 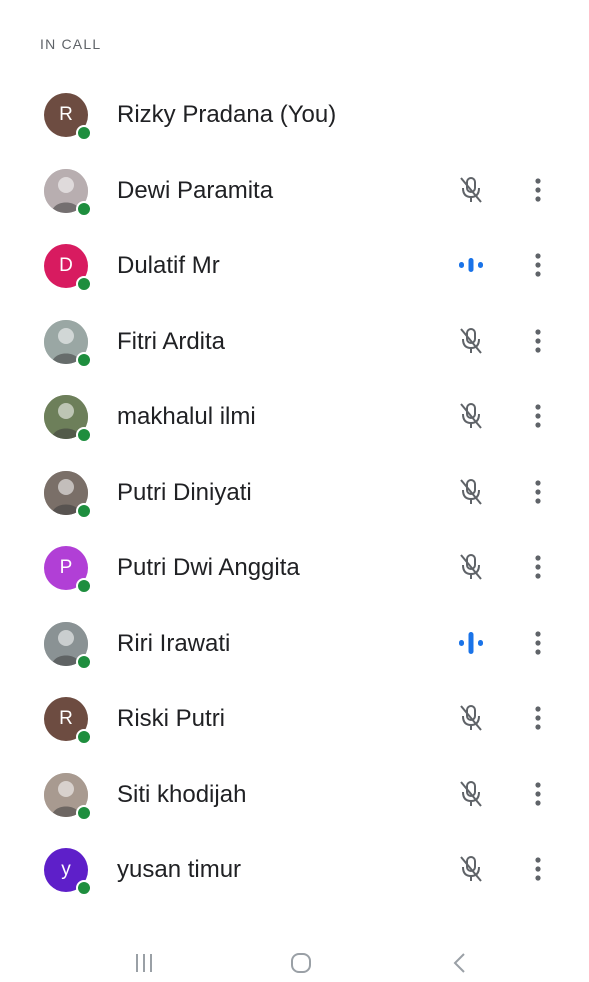 I want to click on participant-row: D Dulatif Mr, so click(x=294, y=266).